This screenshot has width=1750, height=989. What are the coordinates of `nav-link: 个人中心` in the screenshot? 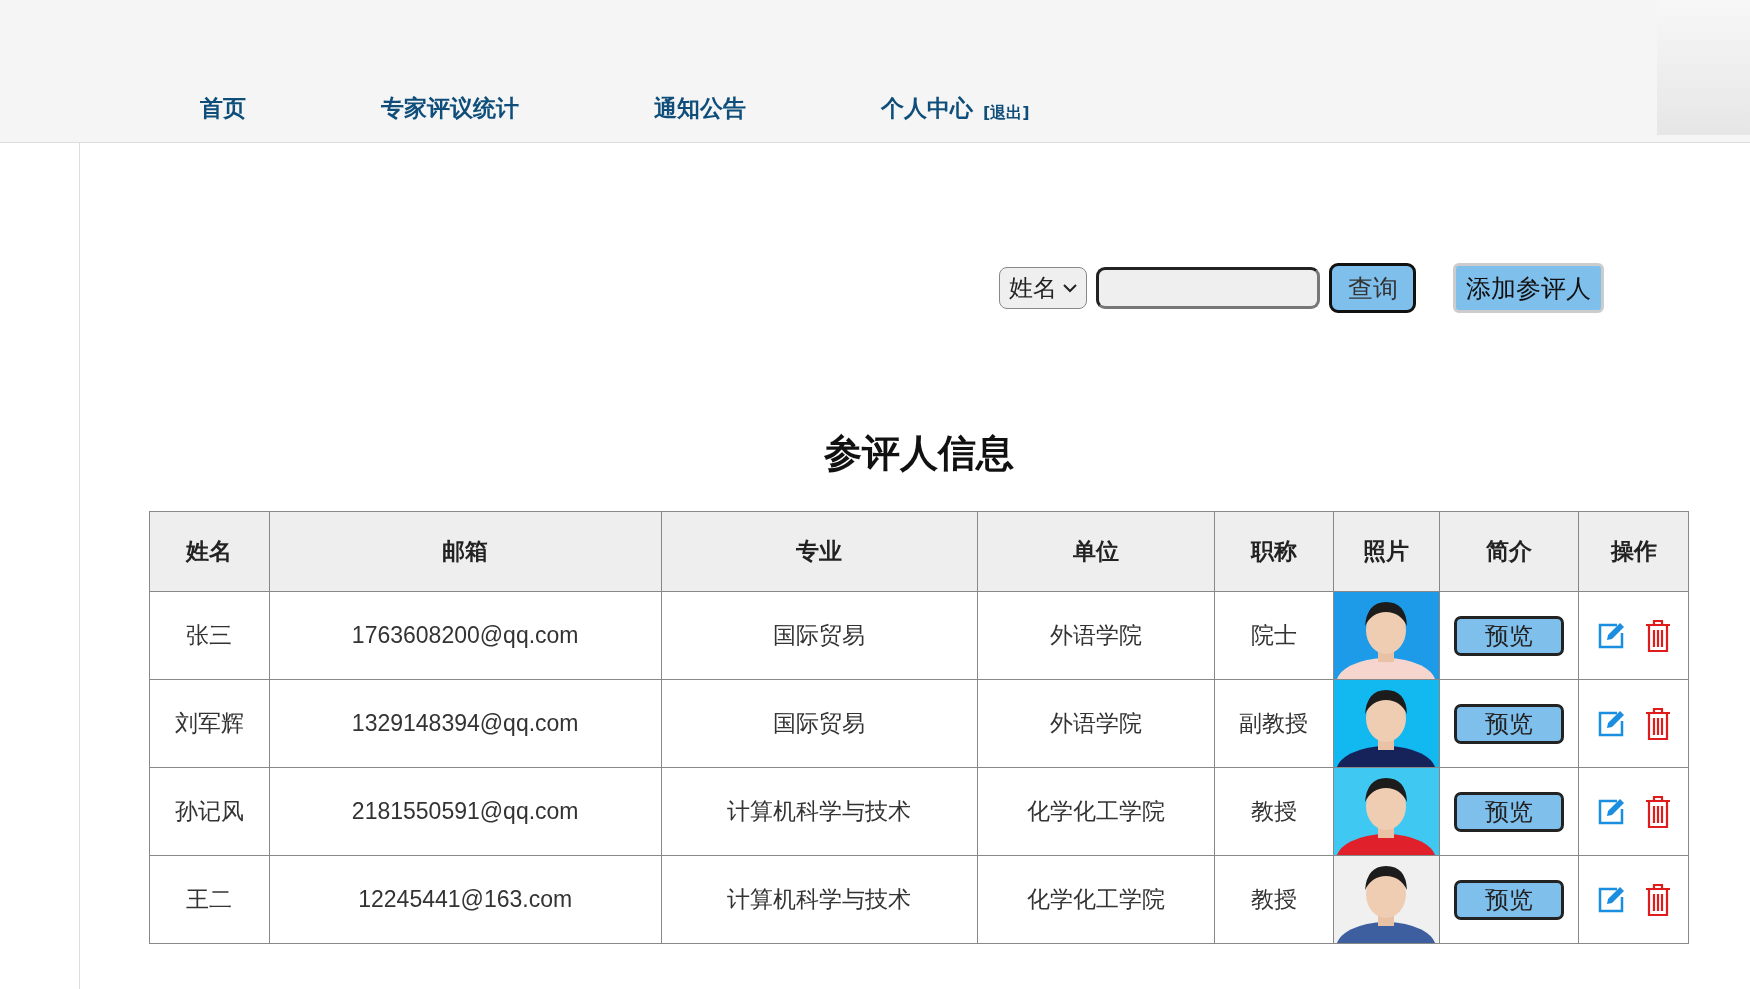 It's located at (927, 108).